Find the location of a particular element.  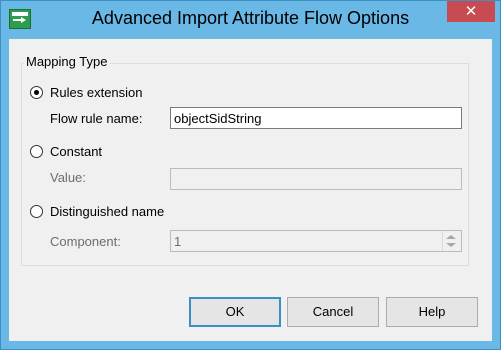

component-label: Component: is located at coordinates (85, 241).